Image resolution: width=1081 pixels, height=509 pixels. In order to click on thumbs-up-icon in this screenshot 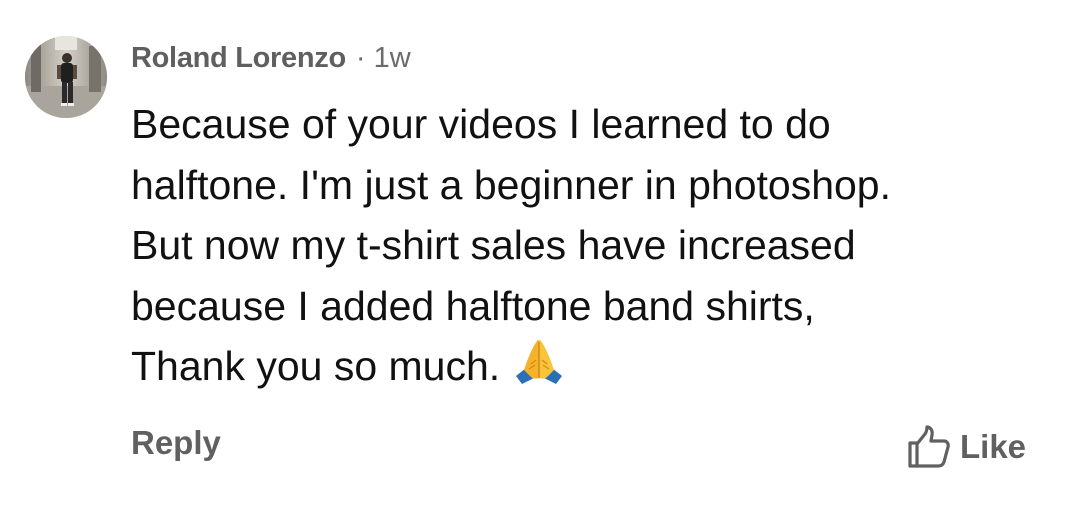, I will do `click(929, 446)`.